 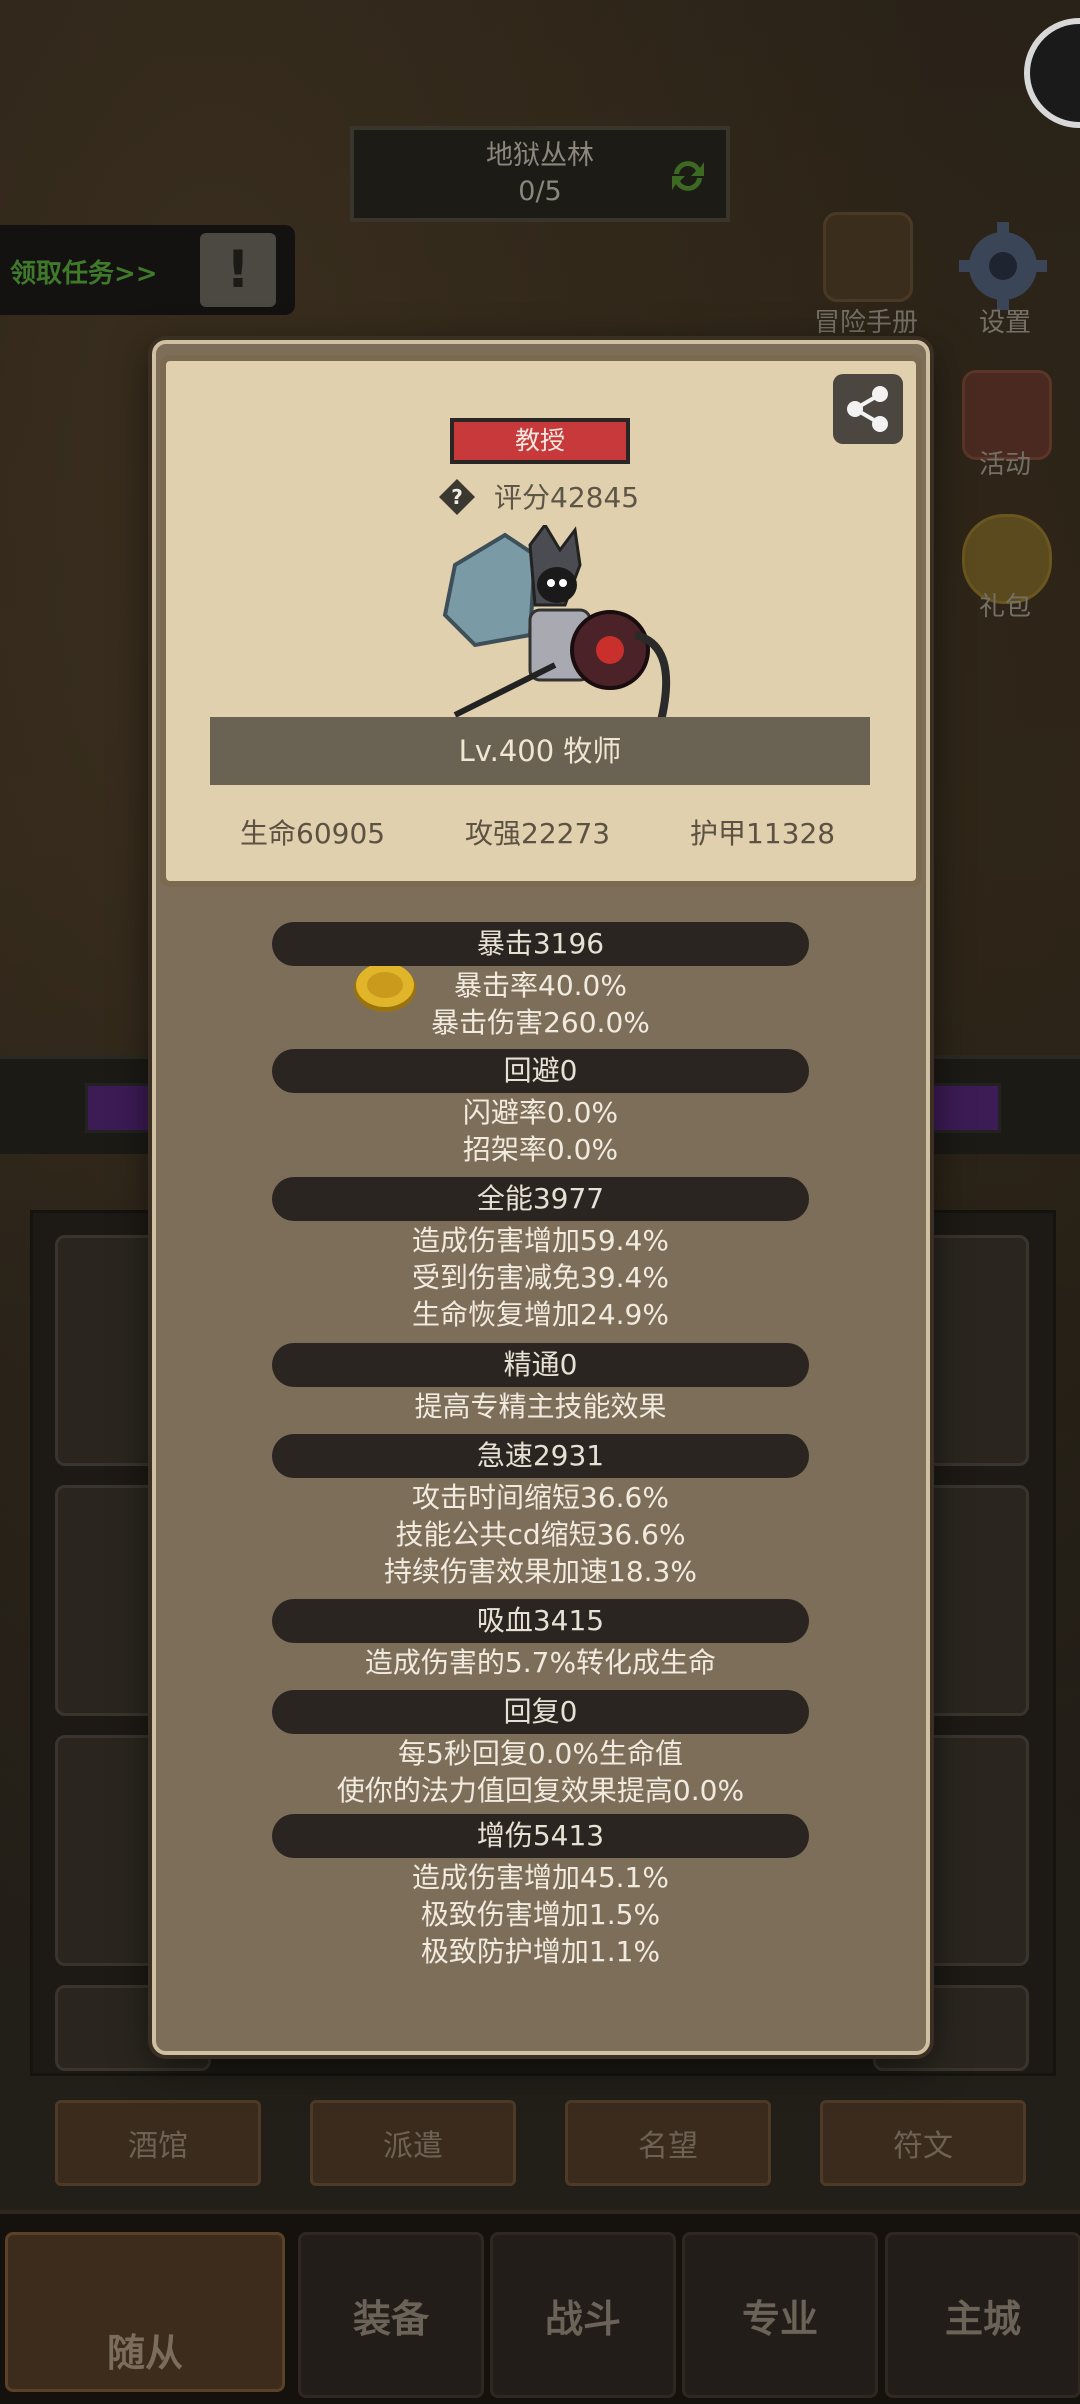 I want to click on section-line: 持续伤害效果加速18.3%, so click(x=540, y=1571).